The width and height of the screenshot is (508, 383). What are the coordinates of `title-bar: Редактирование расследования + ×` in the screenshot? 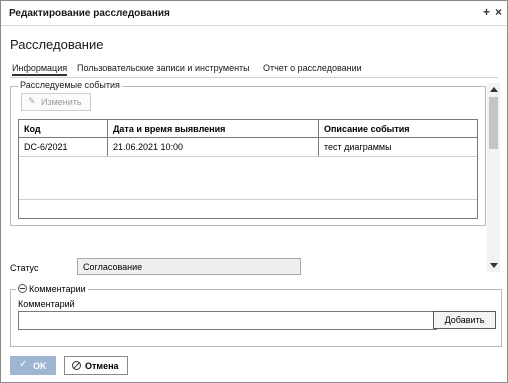 It's located at (254, 13).